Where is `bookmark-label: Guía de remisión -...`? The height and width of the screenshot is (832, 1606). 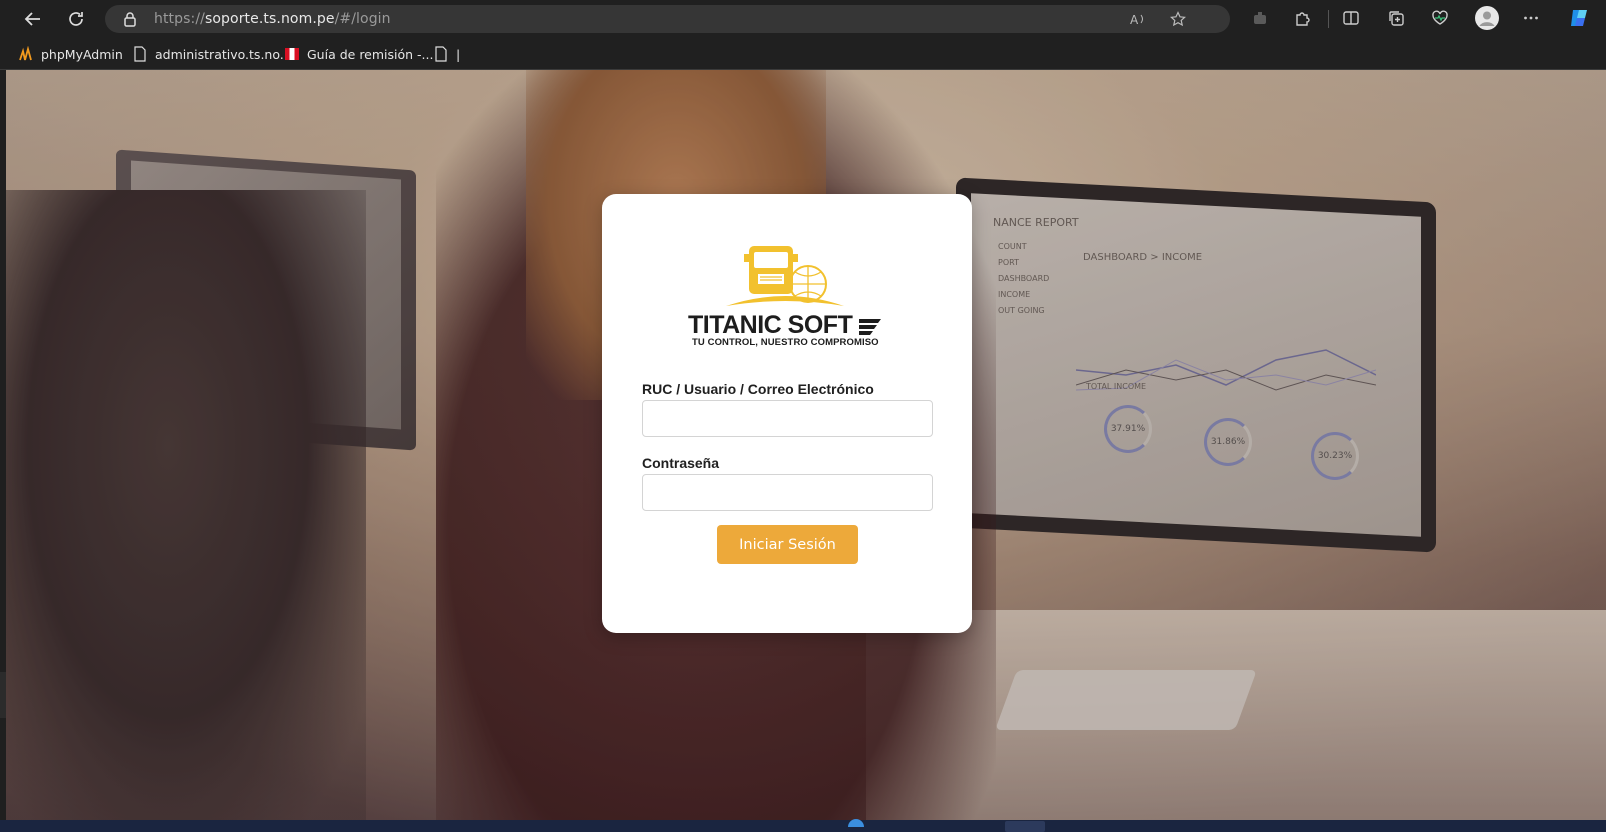 bookmark-label: Guía de remisión -... is located at coordinates (370, 54).